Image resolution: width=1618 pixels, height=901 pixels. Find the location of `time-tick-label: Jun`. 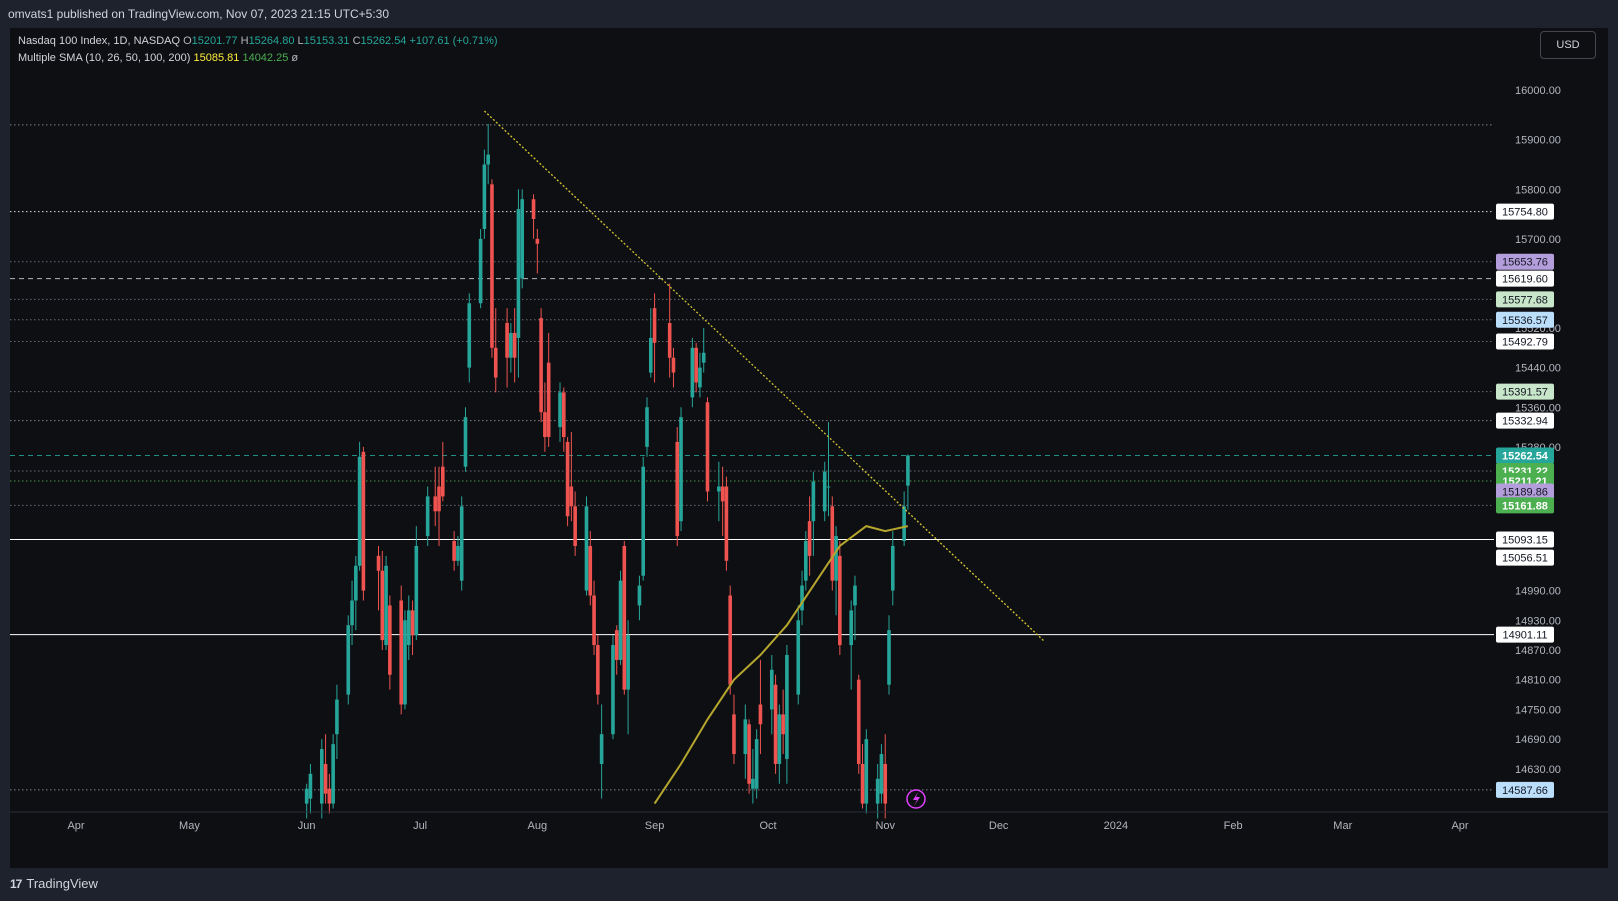

time-tick-label: Jun is located at coordinates (307, 826).